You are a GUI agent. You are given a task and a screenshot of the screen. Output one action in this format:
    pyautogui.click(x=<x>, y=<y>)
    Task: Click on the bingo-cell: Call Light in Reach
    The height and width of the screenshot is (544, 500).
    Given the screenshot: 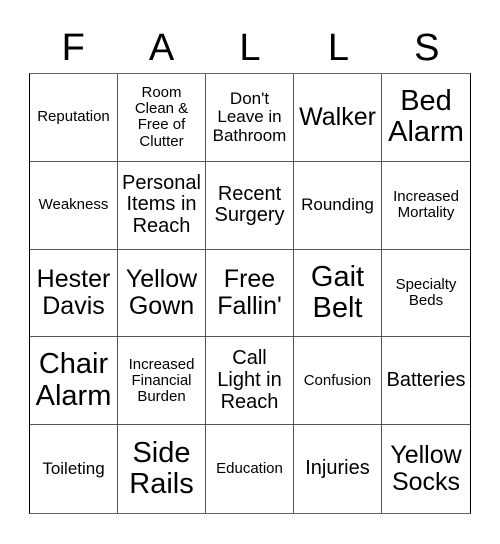 What is the action you would take?
    pyautogui.click(x=250, y=381)
    